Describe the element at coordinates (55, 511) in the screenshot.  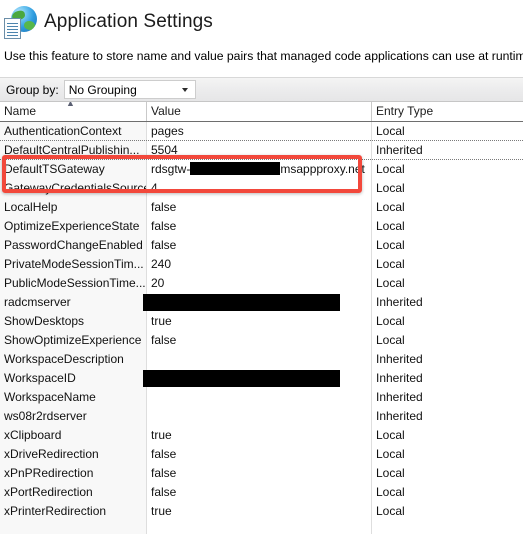
I see `cell-name: xPrinterRedirection` at that location.